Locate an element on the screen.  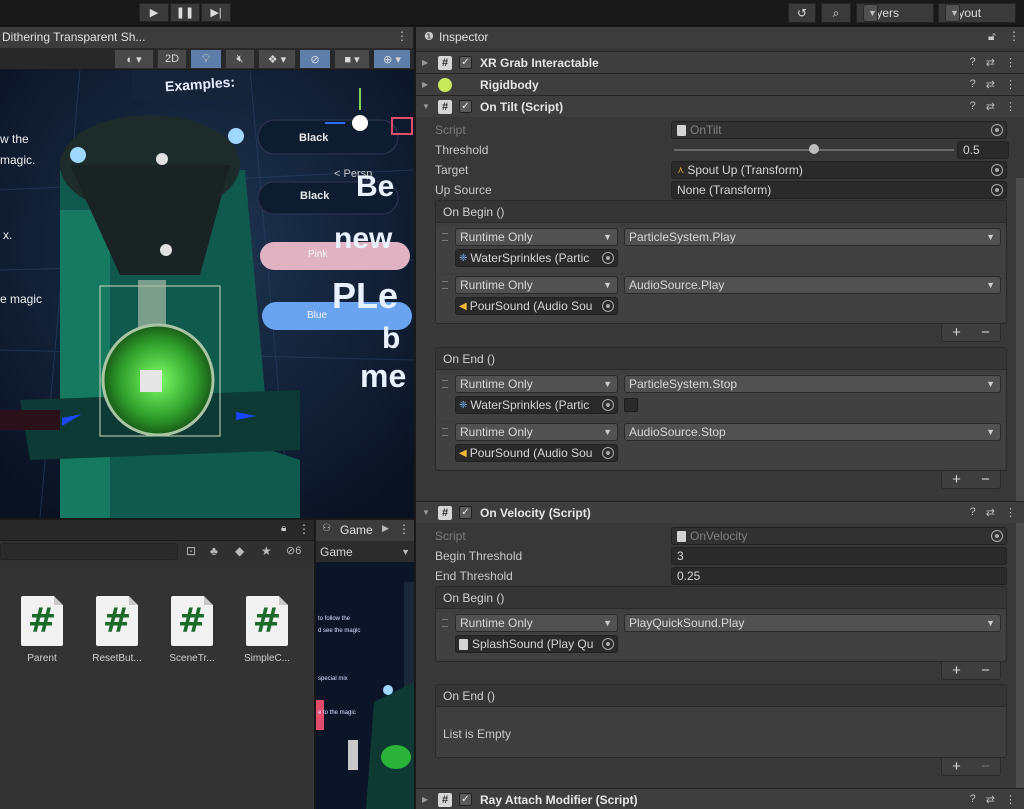
inspector-tab: ❶ Inspector 🔓︎ ⋮ is located at coordinates (720, 37).